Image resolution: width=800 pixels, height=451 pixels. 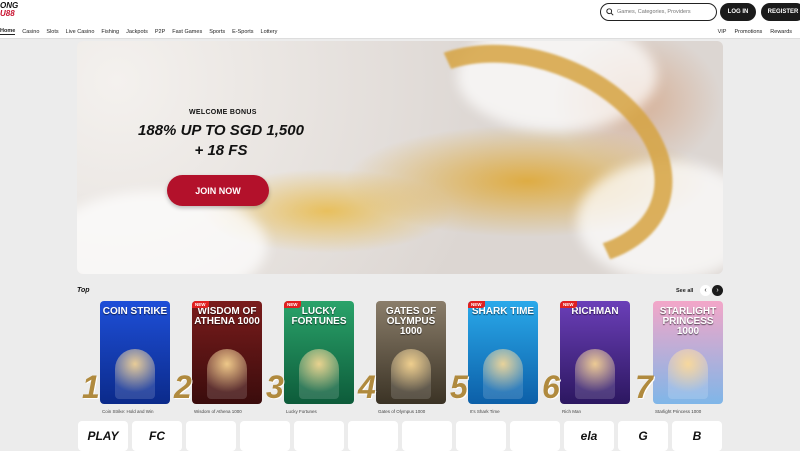 What do you see at coordinates (110, 32) in the screenshot?
I see `nav-item-fishing: Fishing` at bounding box center [110, 32].